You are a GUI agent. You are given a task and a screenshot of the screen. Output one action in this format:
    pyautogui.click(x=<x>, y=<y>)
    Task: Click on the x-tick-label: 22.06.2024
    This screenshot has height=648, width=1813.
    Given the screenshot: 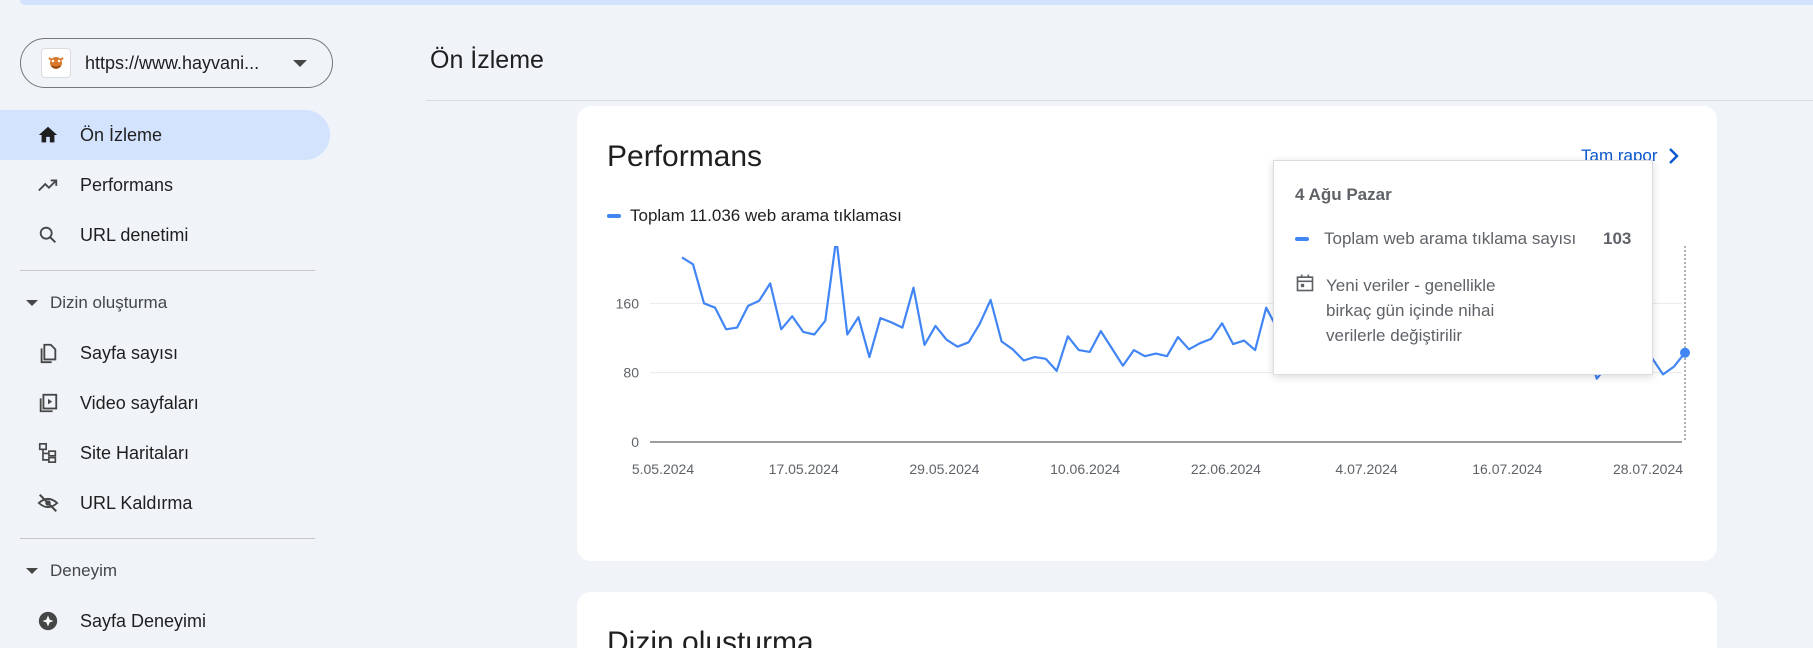 What is the action you would take?
    pyautogui.click(x=1226, y=469)
    